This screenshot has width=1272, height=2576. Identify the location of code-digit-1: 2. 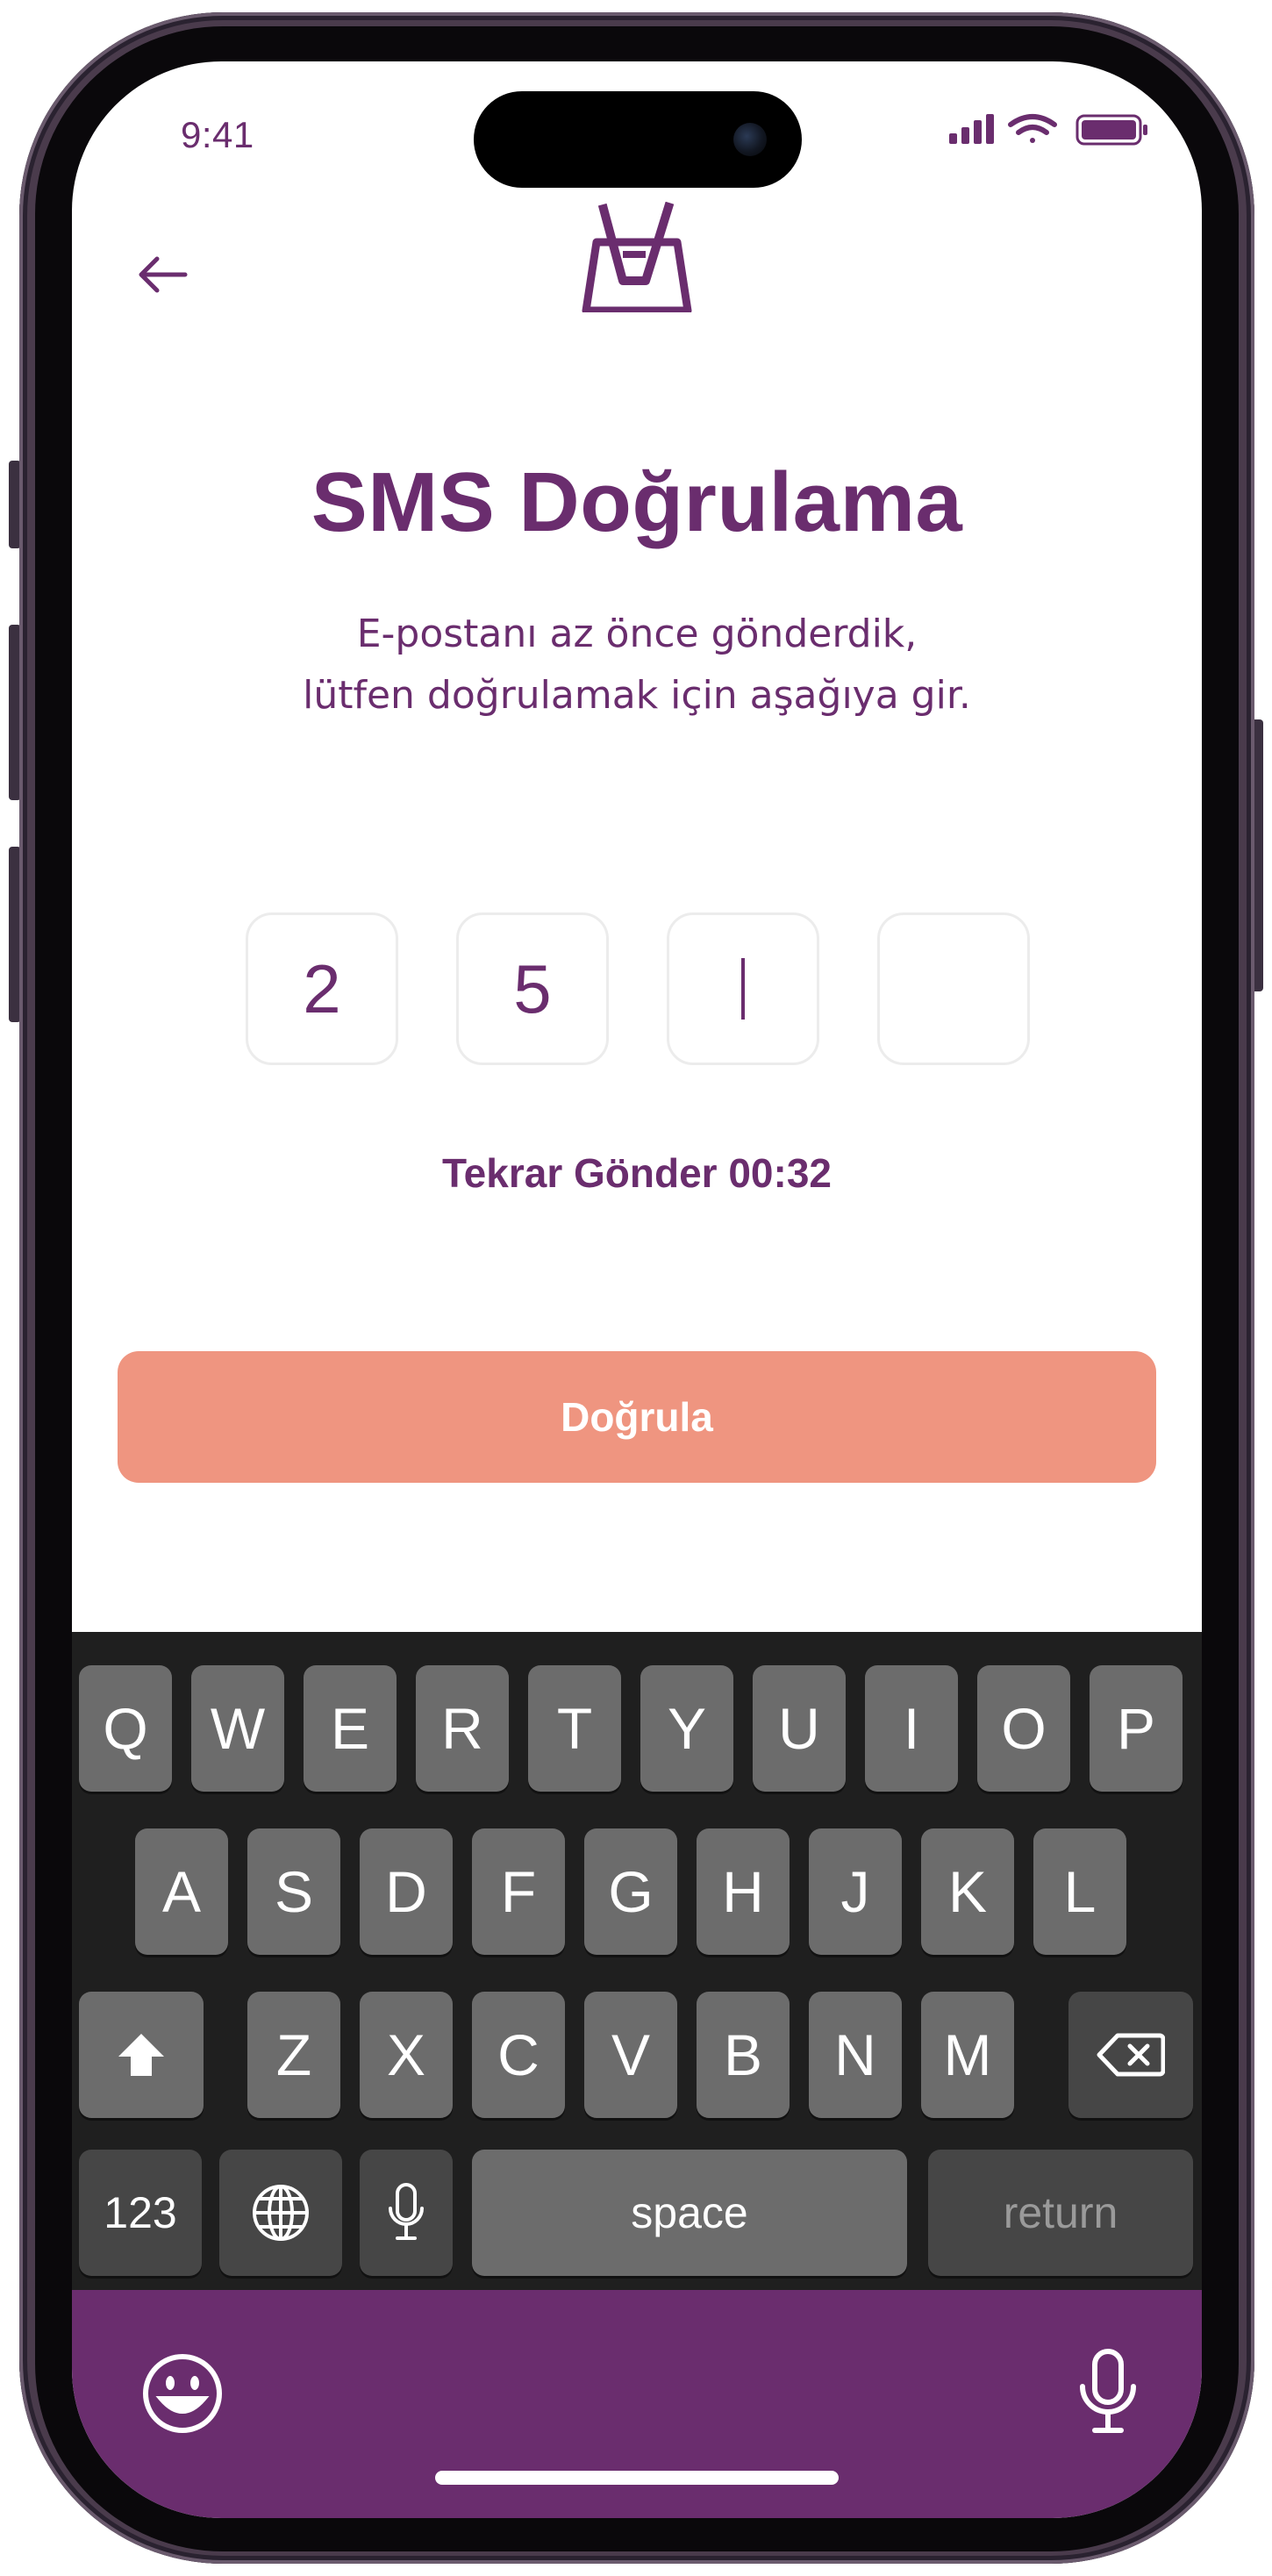
(322, 988).